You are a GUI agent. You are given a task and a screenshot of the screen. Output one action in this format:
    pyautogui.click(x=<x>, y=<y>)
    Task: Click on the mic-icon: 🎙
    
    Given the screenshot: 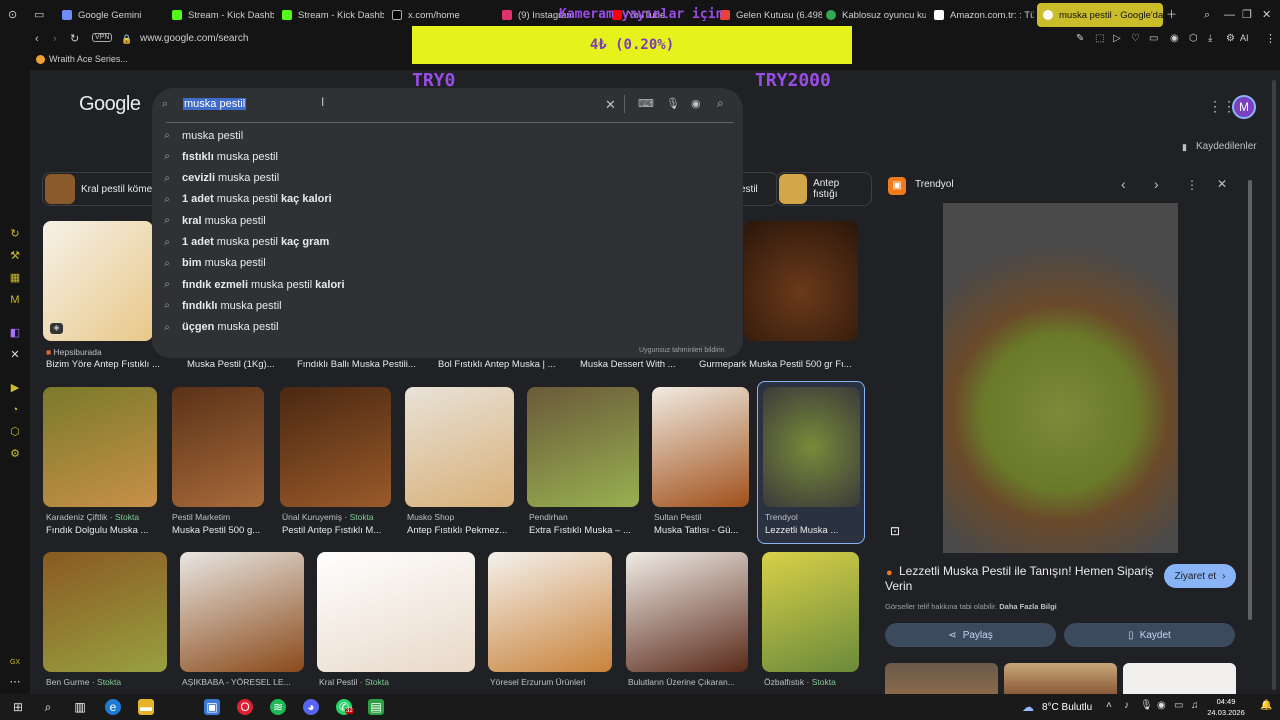 What is the action you would take?
    pyautogui.click(x=673, y=103)
    